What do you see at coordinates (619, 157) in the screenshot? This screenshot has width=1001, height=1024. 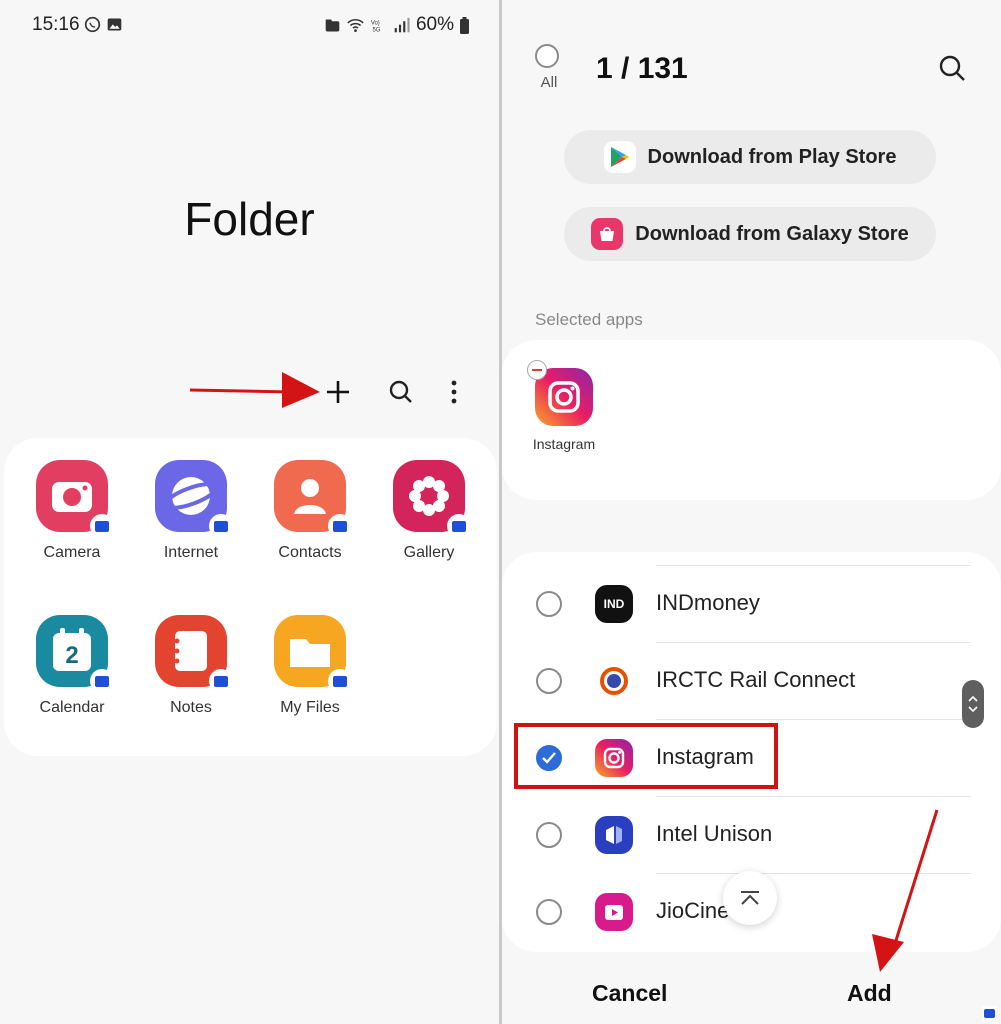 I see `play-store-icon` at bounding box center [619, 157].